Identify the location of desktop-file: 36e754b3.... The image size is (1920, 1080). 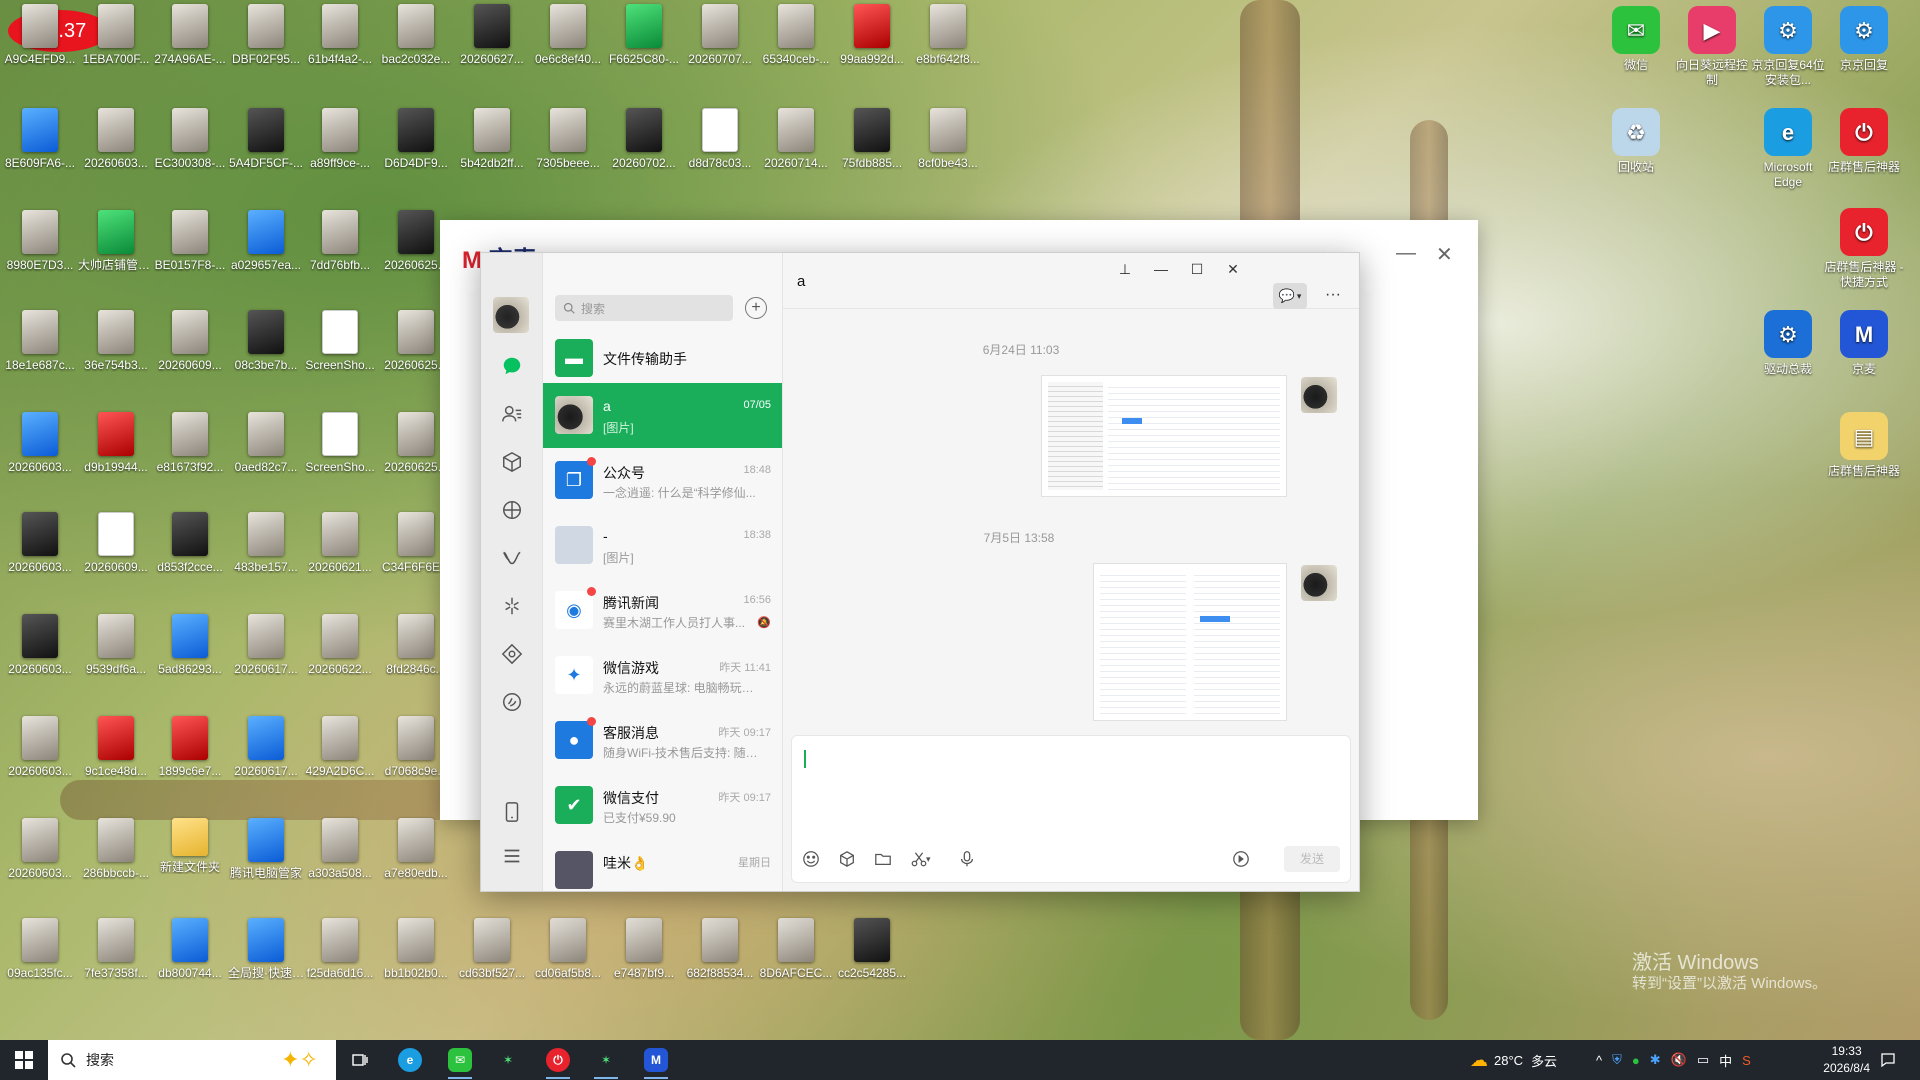
(116, 341).